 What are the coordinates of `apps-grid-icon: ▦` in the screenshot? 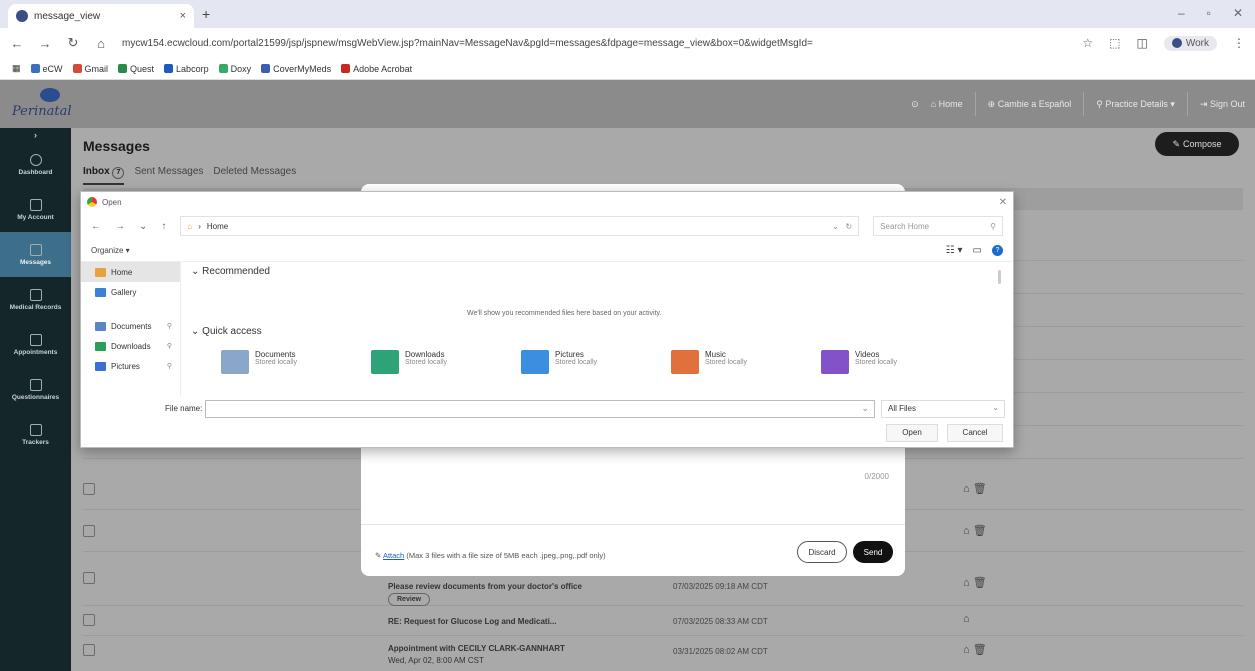 It's located at (16, 68).